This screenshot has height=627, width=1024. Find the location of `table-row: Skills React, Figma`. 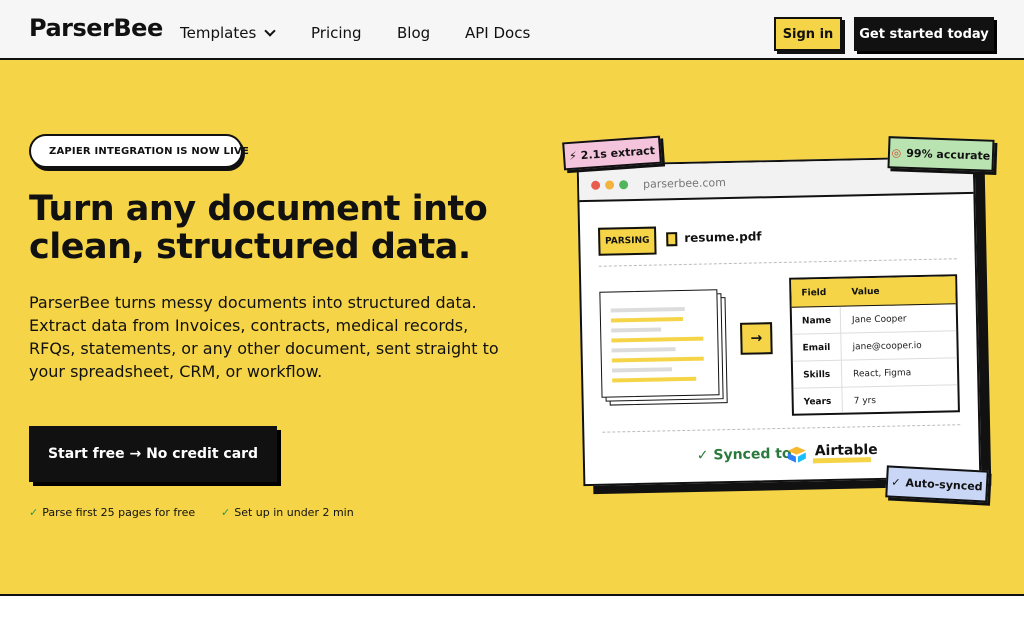

table-row: Skills React, Figma is located at coordinates (875, 373).